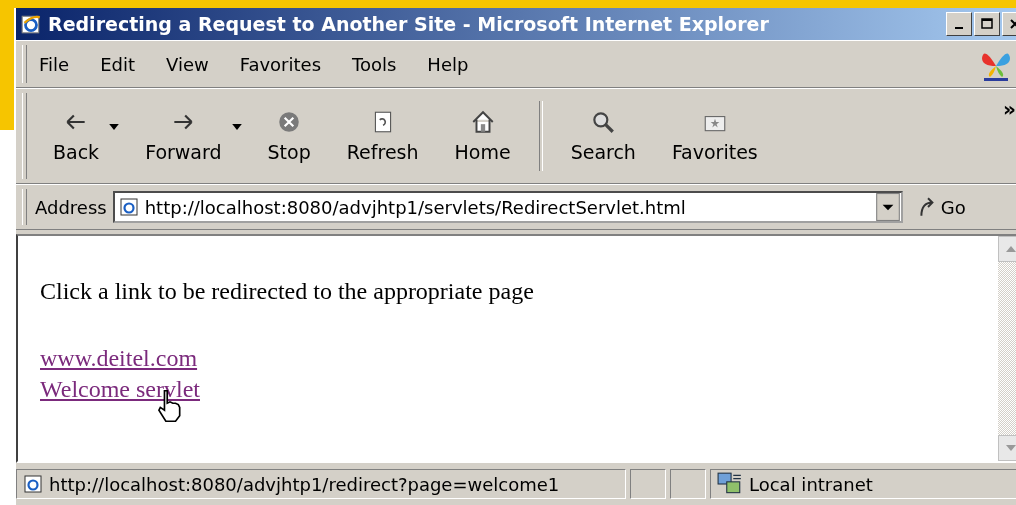 This screenshot has height=505, width=1016. I want to click on menu-item: View, so click(187, 64).